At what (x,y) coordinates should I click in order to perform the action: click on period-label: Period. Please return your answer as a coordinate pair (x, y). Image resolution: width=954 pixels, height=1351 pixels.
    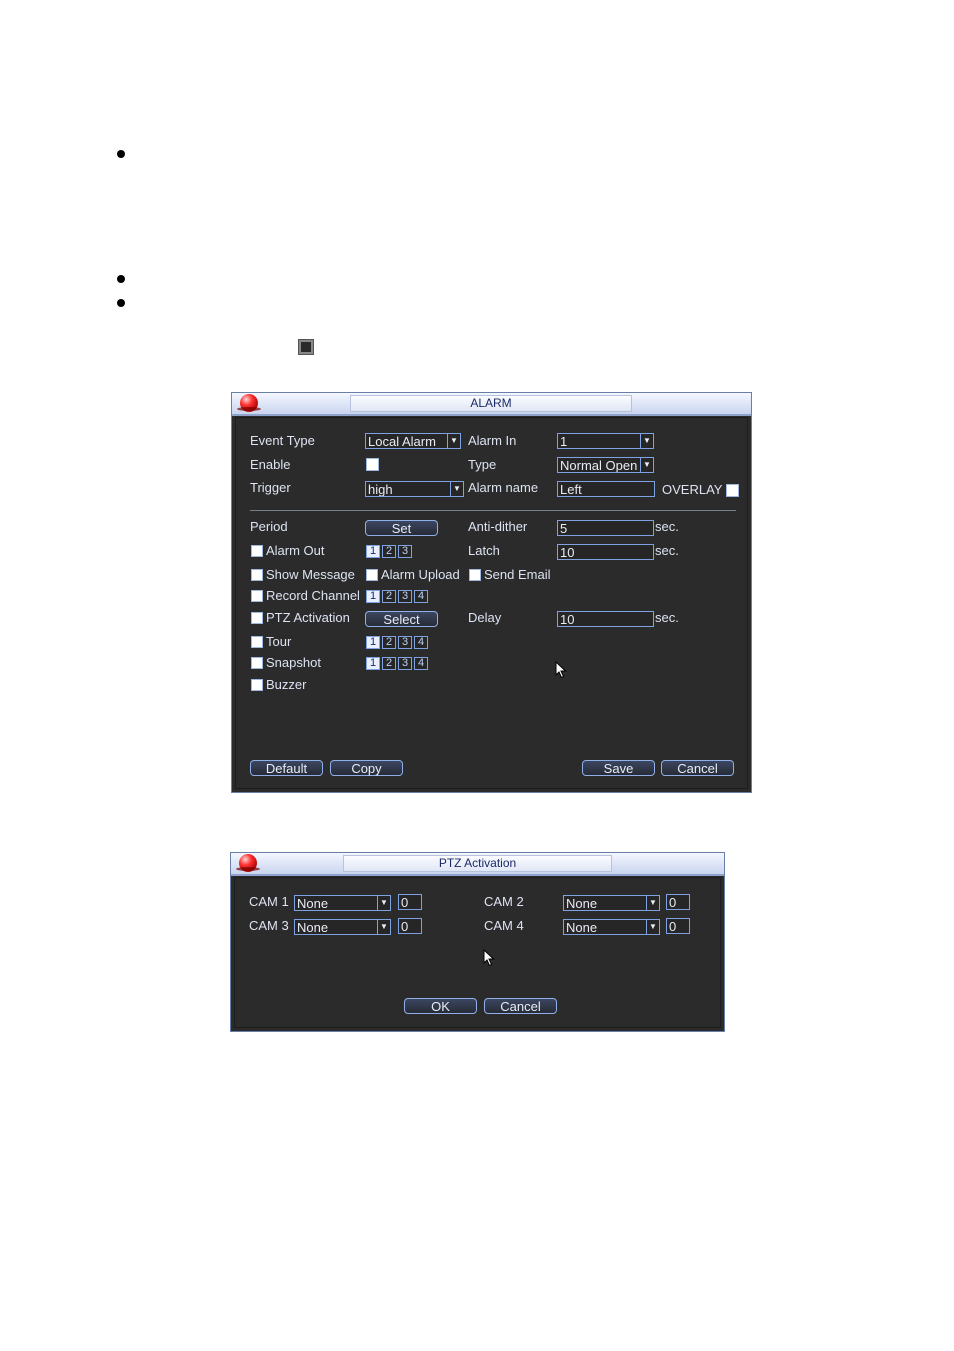
    Looking at the image, I should click on (269, 526).